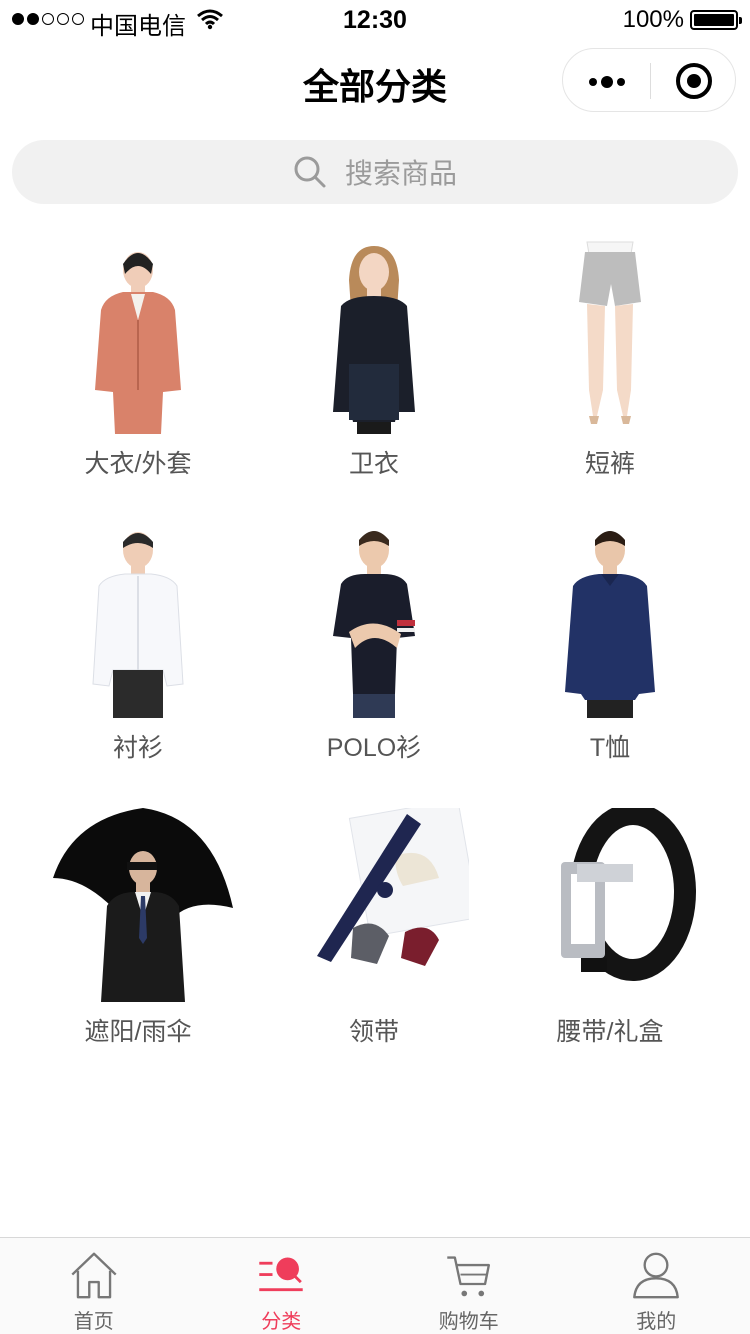 The image size is (750, 1334). Describe the element at coordinates (94, 1275) in the screenshot. I see `home-icon` at that location.